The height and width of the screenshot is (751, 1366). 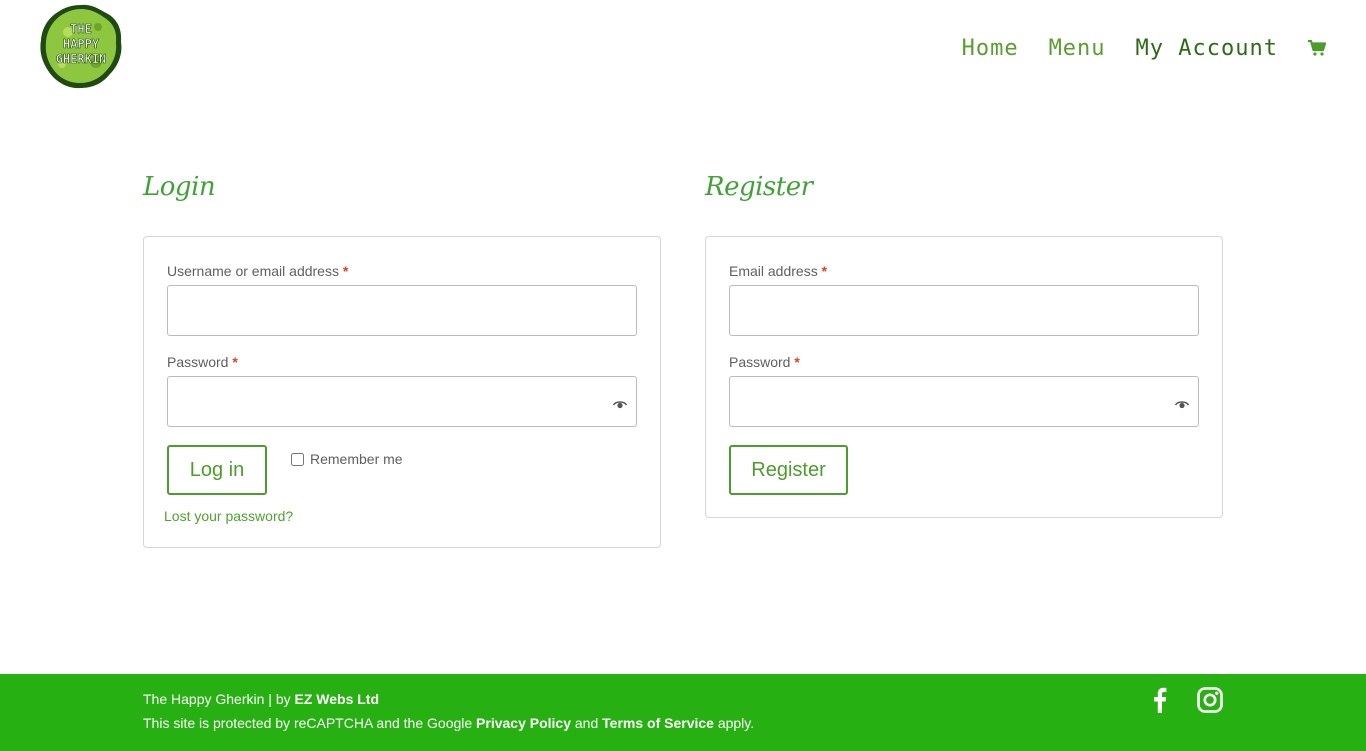 I want to click on svg-text: THE, so click(x=81, y=29).